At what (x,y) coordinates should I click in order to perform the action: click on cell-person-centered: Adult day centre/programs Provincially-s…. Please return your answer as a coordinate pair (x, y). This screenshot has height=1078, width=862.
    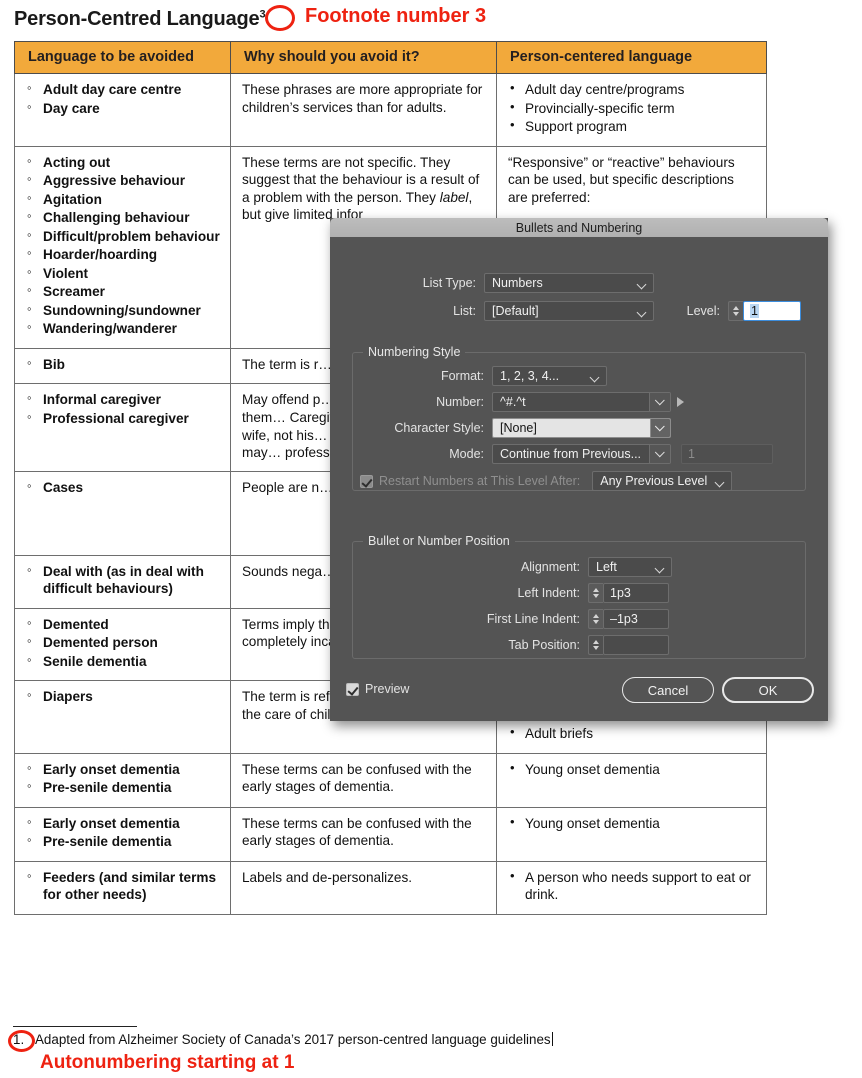
    Looking at the image, I should click on (631, 110).